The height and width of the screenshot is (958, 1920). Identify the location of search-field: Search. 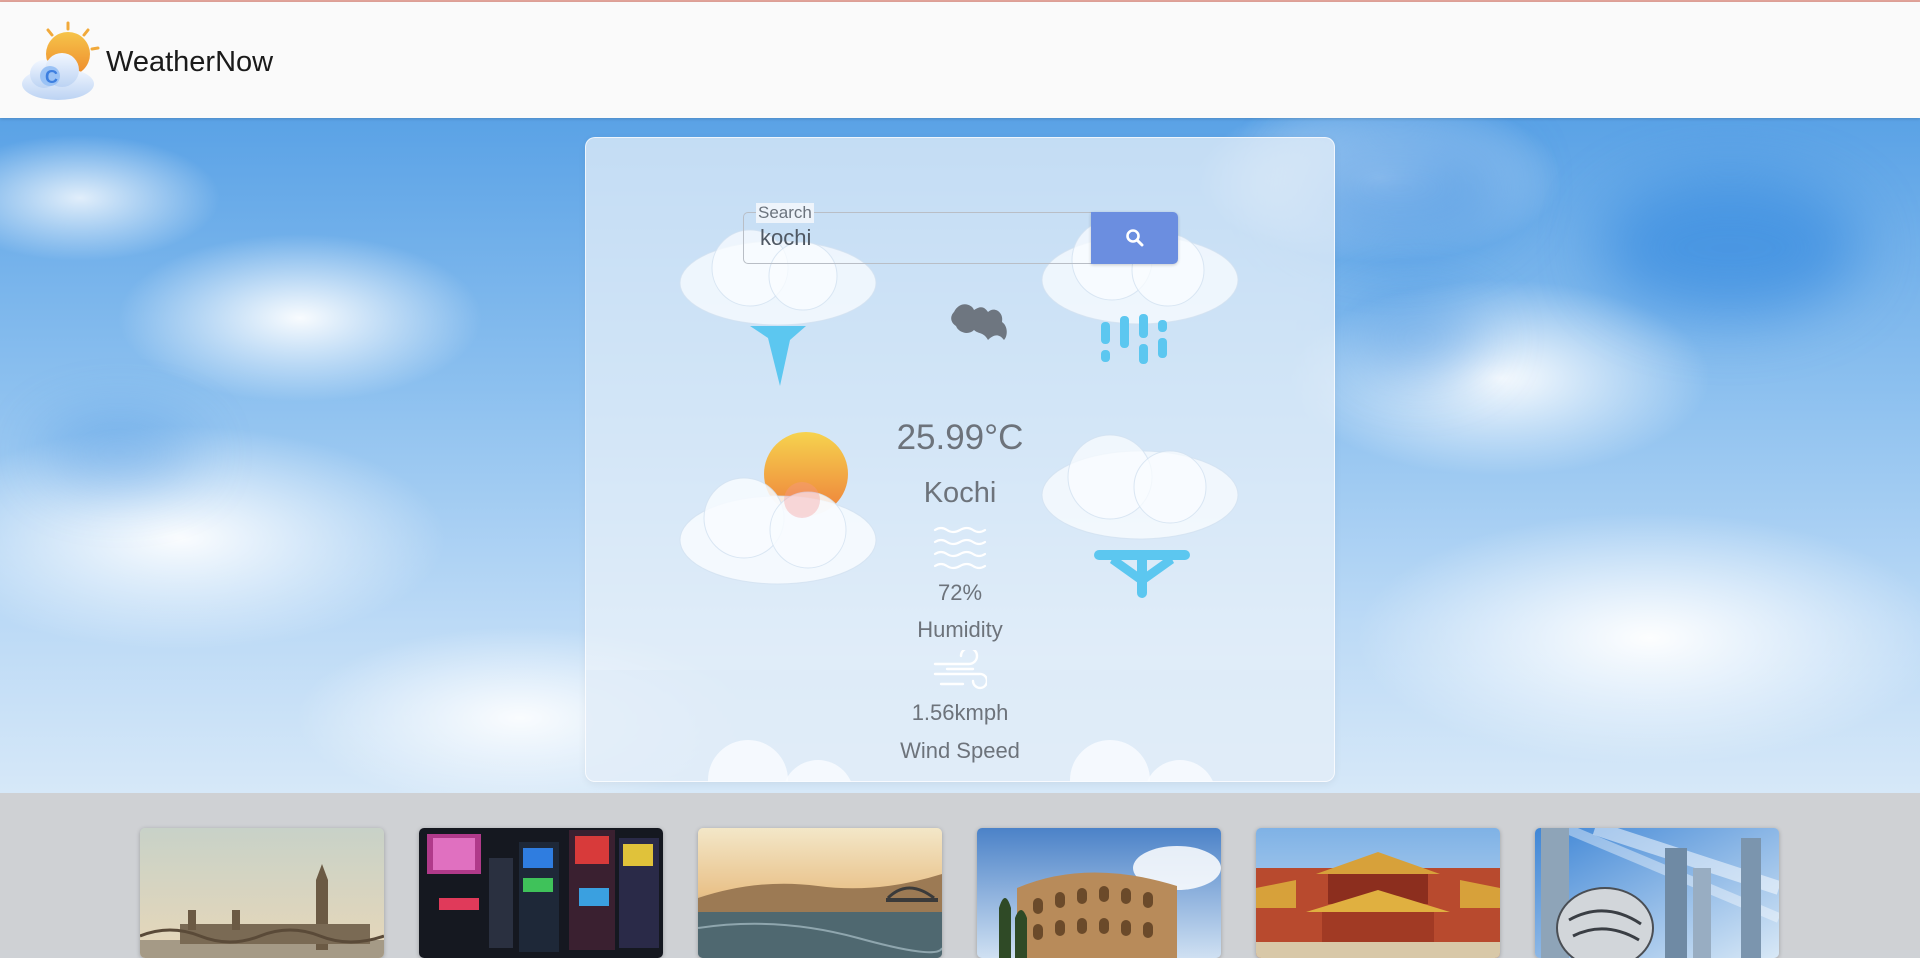
(918, 233).